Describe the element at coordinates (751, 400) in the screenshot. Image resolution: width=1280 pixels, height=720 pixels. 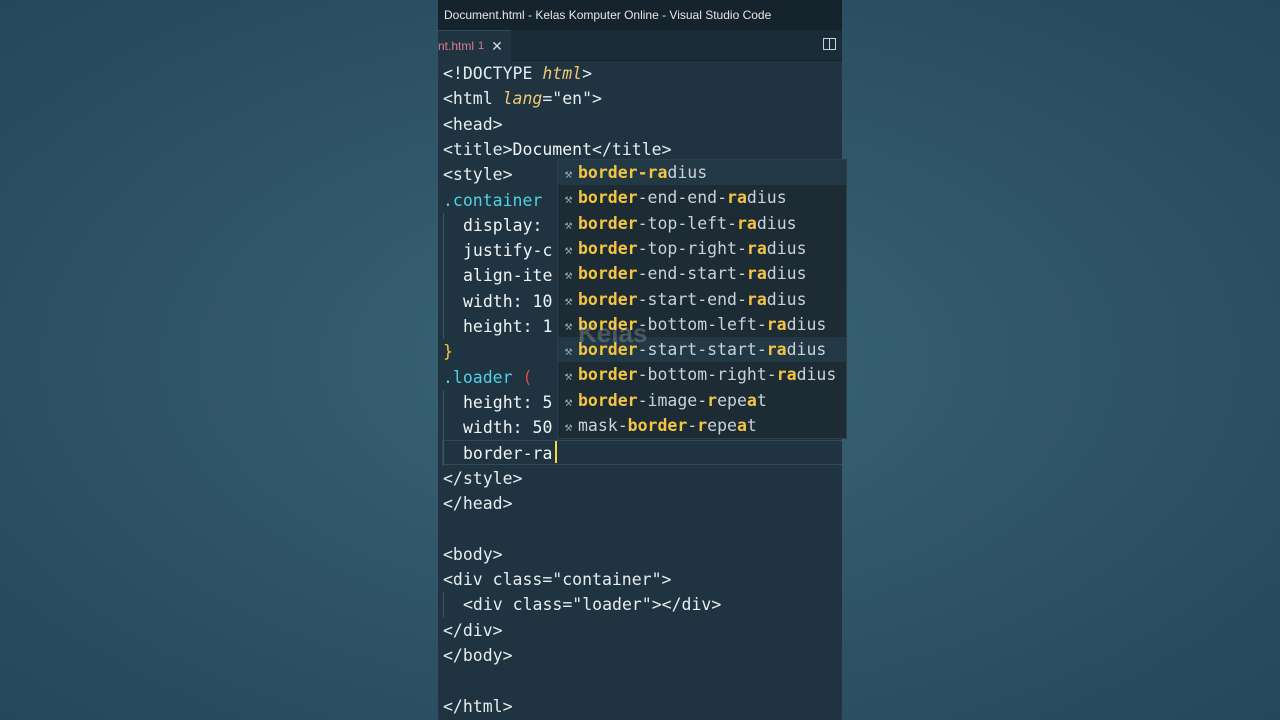
I see `match-highlight: a` at that location.